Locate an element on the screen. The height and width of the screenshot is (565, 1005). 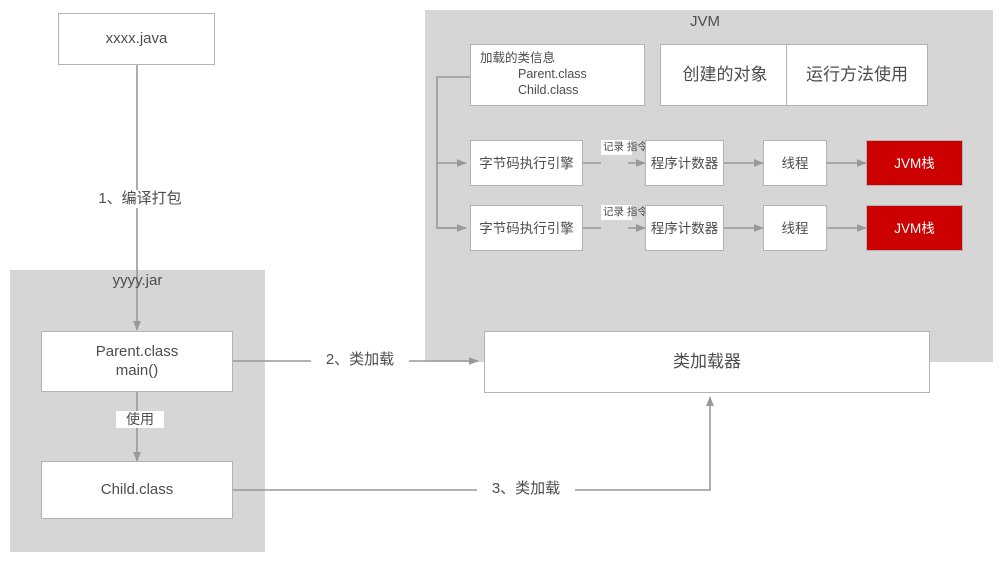
pc-edge-label-2: 记录 指令 位置 is located at coordinates (636, 212).